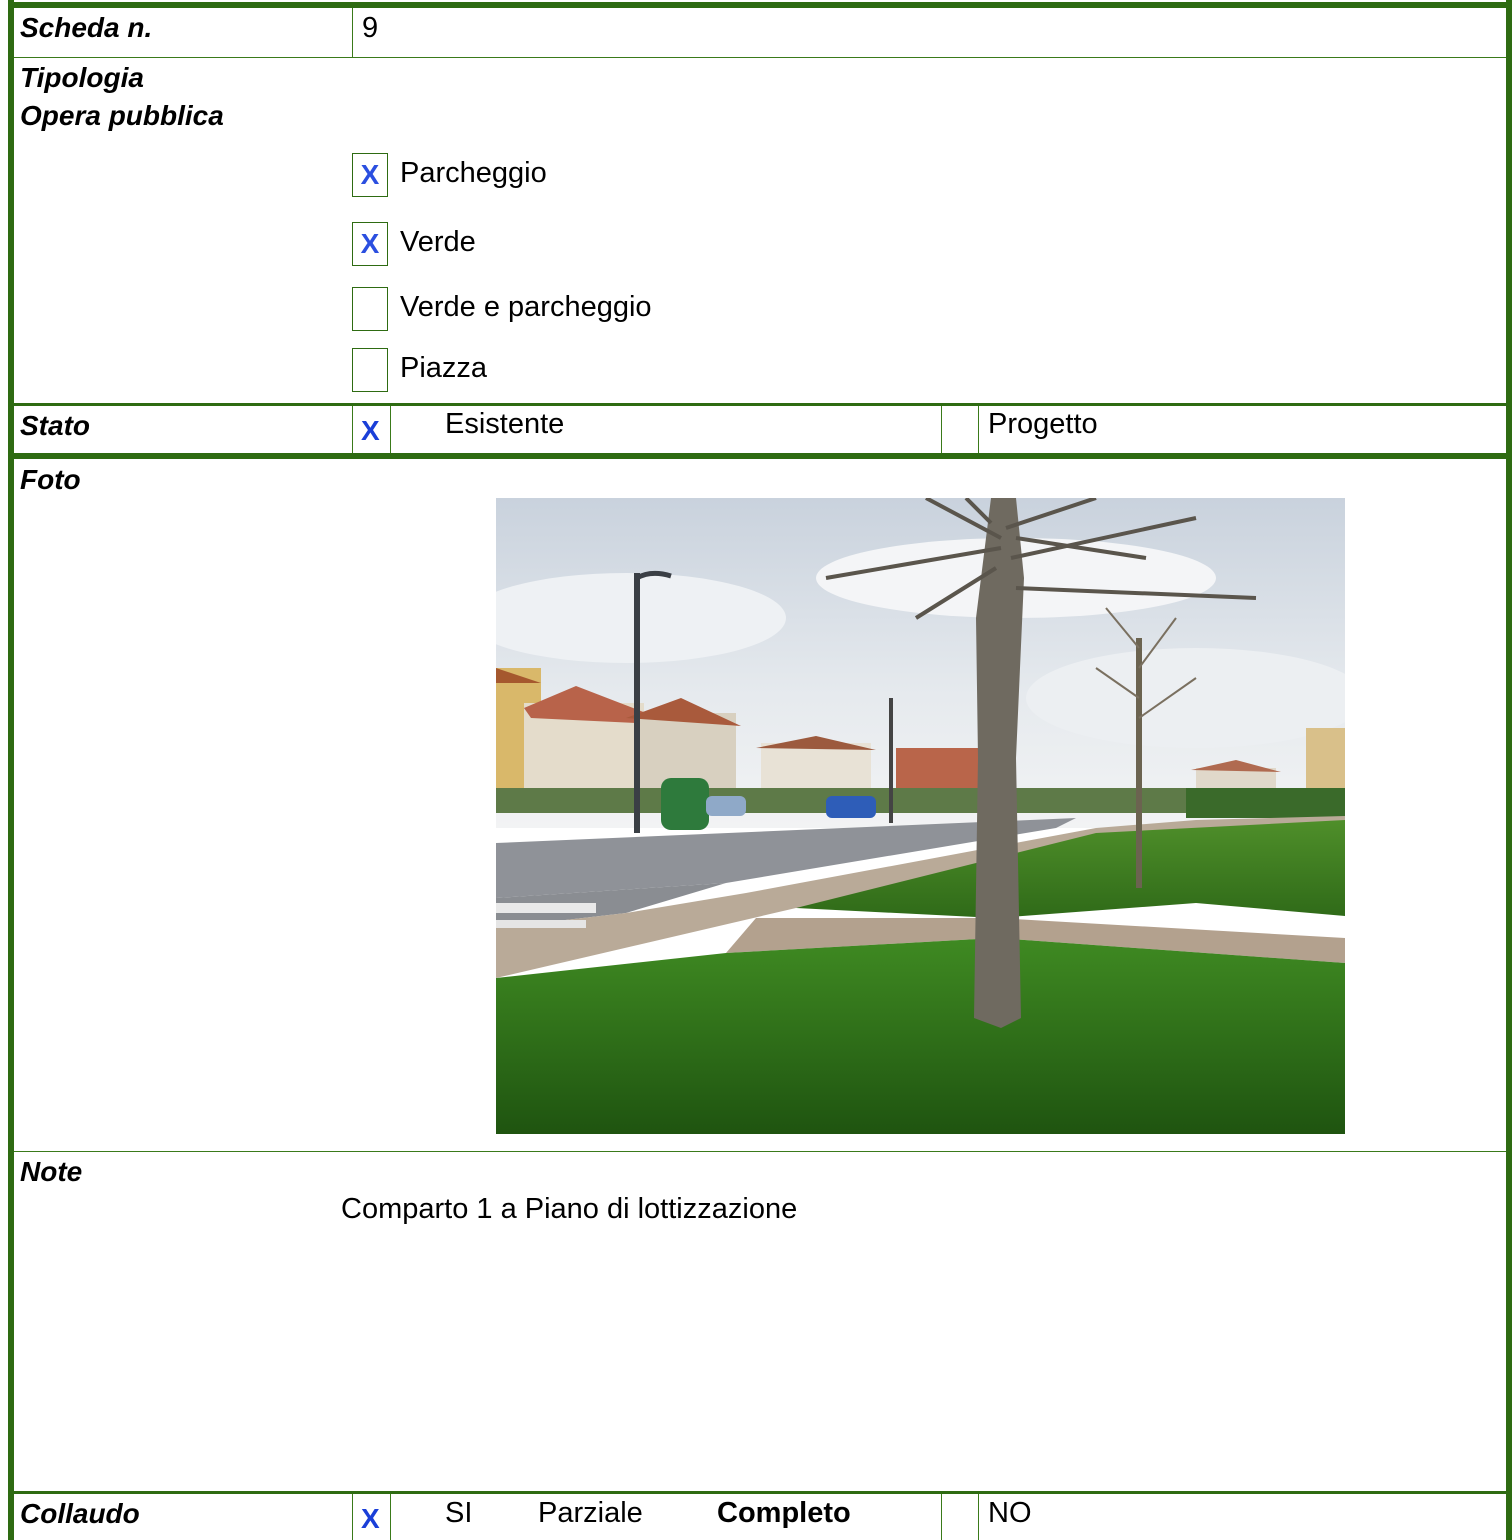 The height and width of the screenshot is (1540, 1512). Describe the element at coordinates (1509, 770) in the screenshot. I see `border-right` at that location.